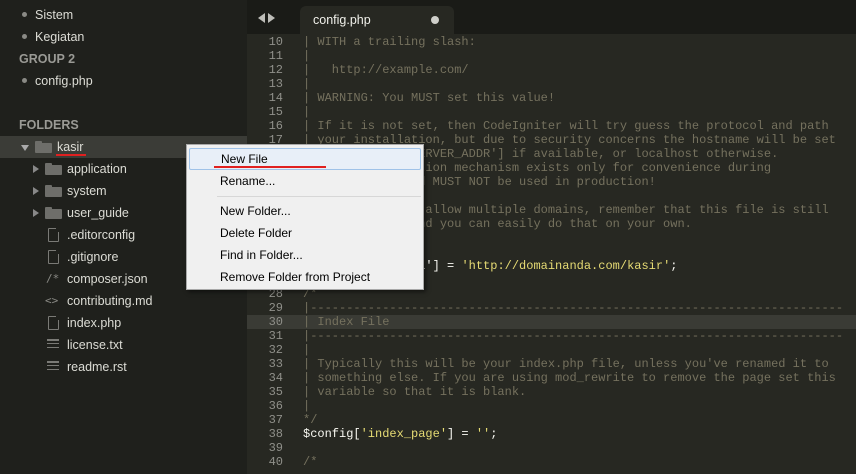  I want to click on tree-item-label: application, so click(97, 169).